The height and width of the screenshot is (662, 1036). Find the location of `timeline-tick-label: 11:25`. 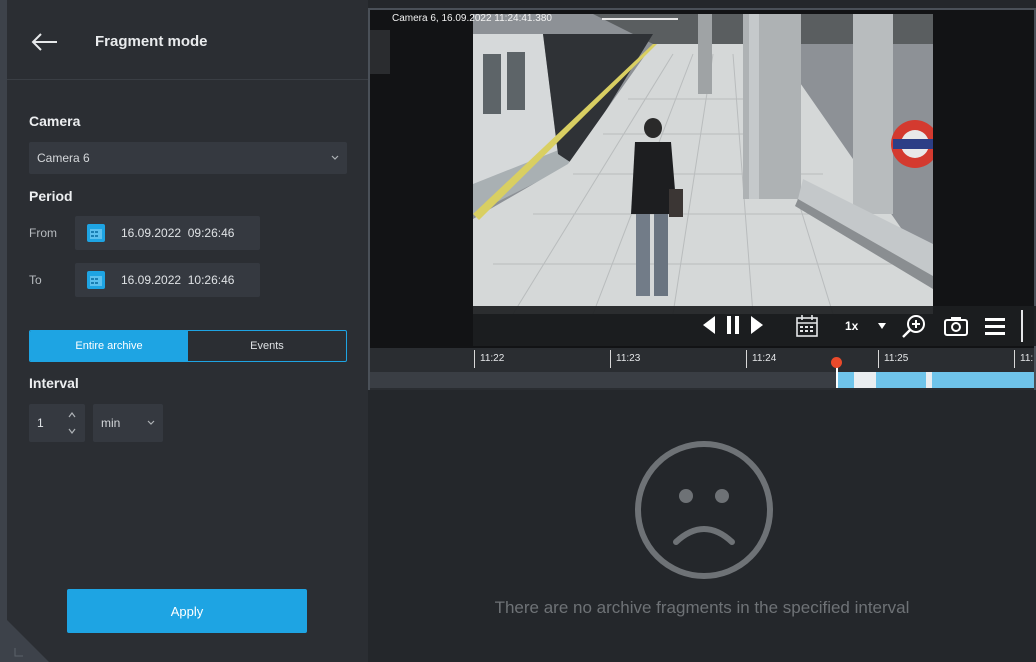

timeline-tick-label: 11:25 is located at coordinates (896, 358).